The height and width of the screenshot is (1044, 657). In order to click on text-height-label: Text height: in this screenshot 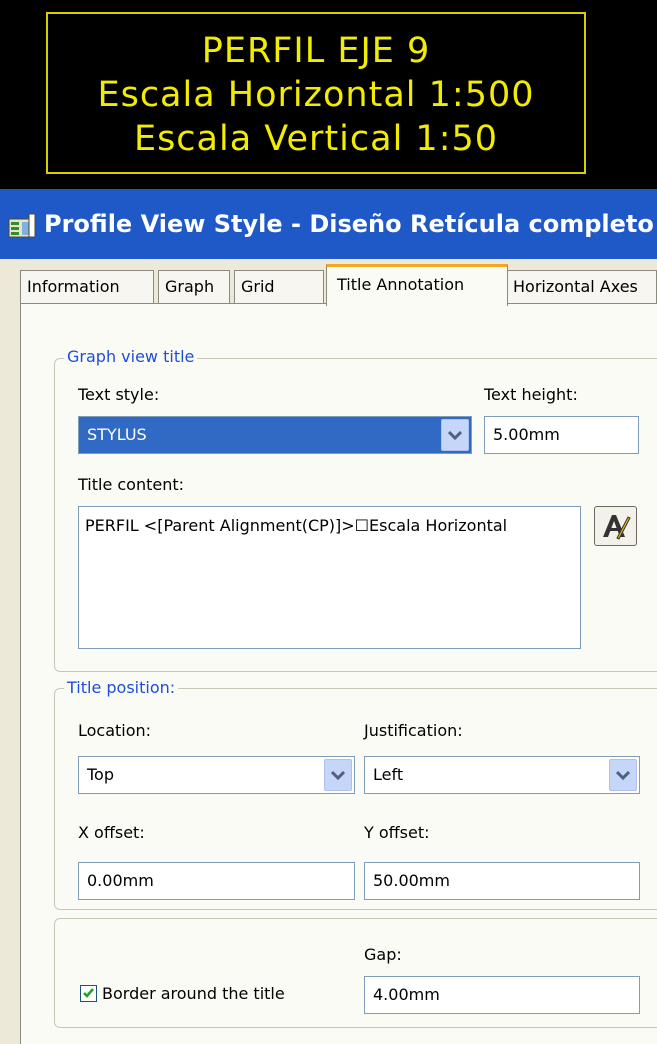, I will do `click(531, 394)`.